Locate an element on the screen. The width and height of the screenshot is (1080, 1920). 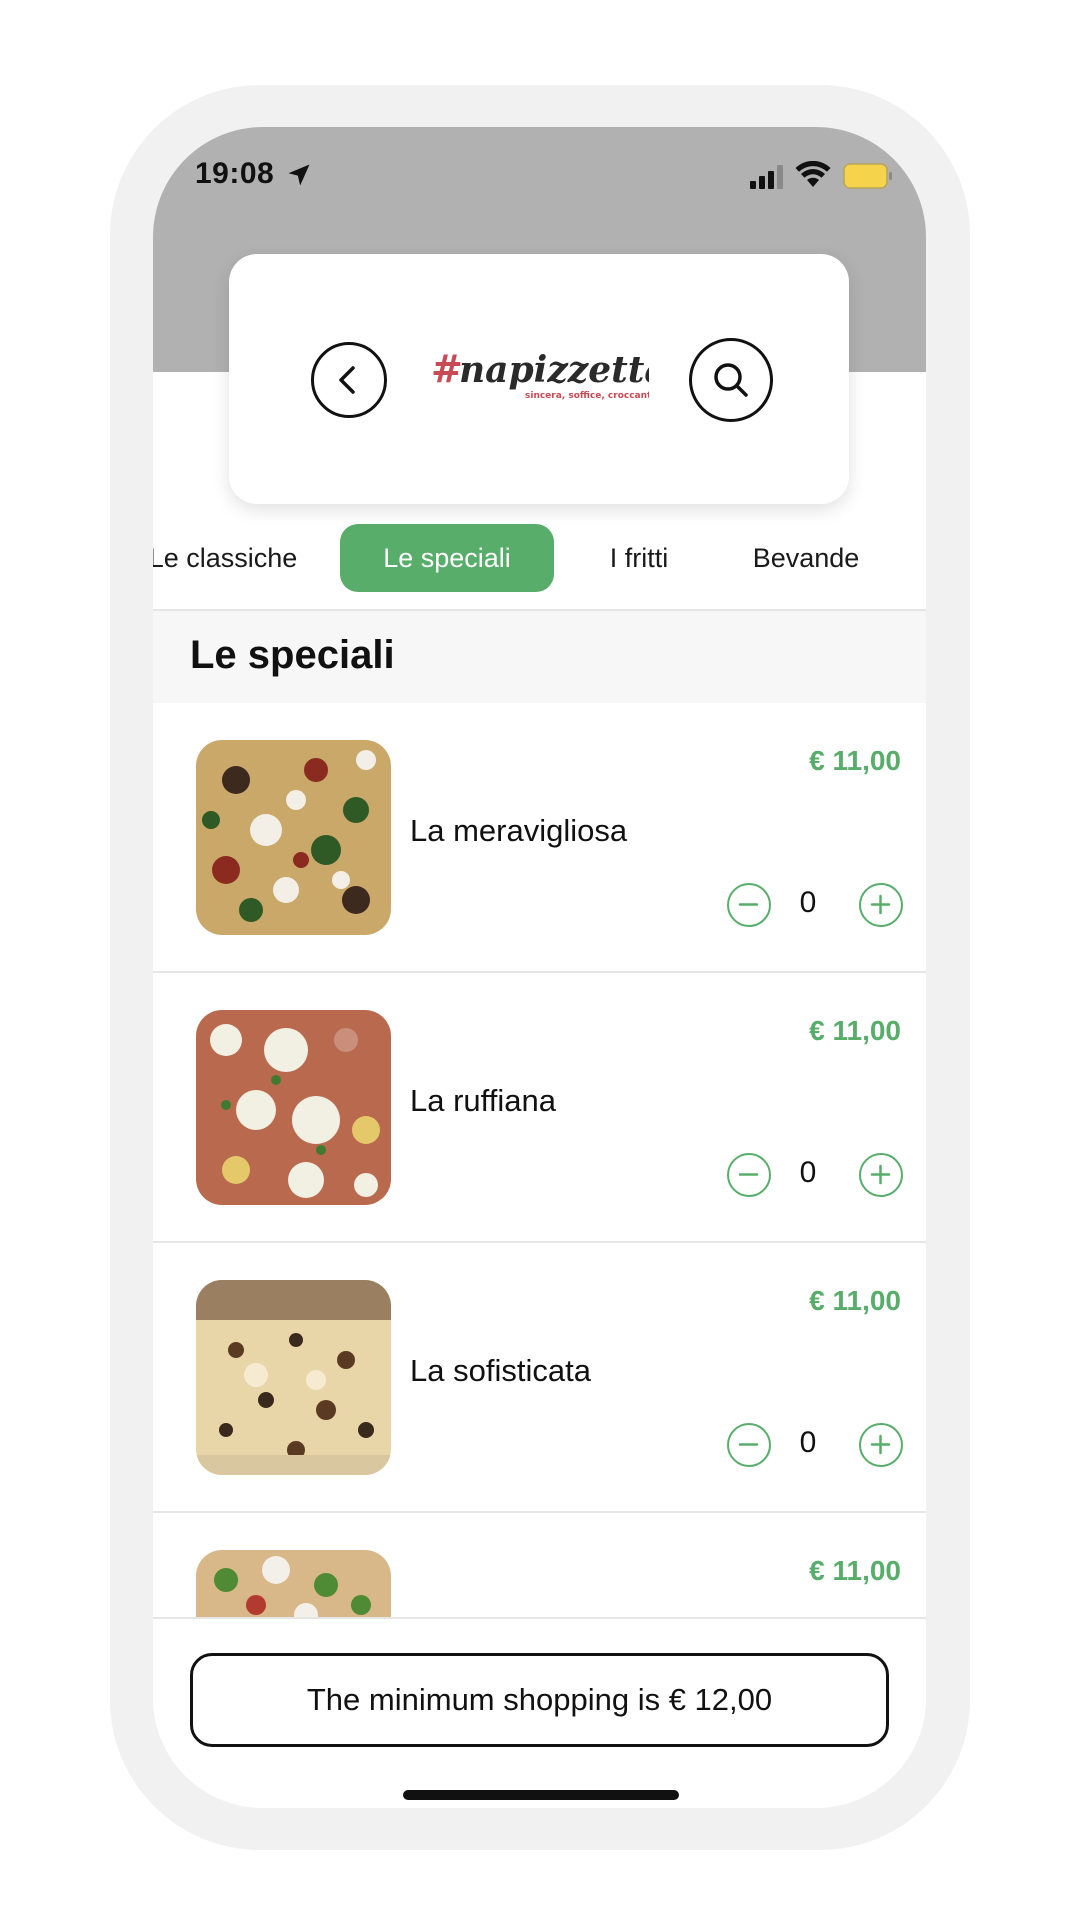
menu-item: La meravigliosa € 11,00 0 is located at coordinates (539, 838).